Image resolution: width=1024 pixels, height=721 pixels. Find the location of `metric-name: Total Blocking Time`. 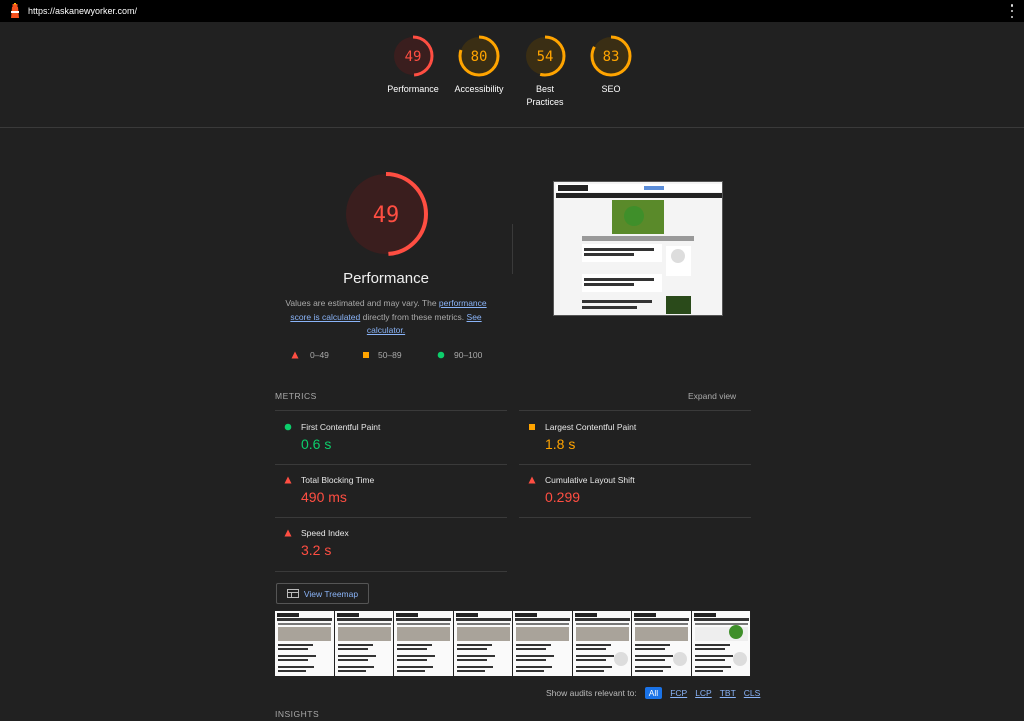

metric-name: Total Blocking Time is located at coordinates (338, 480).